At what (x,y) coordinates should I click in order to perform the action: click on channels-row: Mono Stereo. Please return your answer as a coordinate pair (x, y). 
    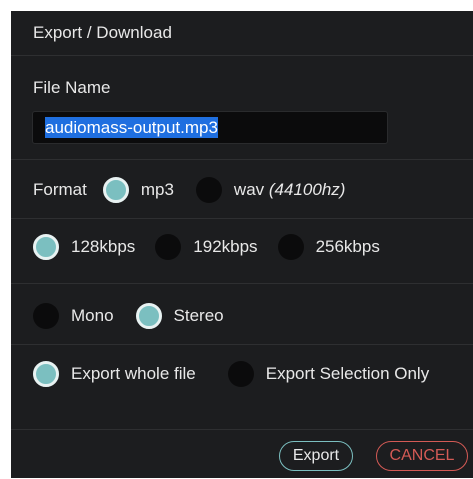
    Looking at the image, I should click on (137, 316).